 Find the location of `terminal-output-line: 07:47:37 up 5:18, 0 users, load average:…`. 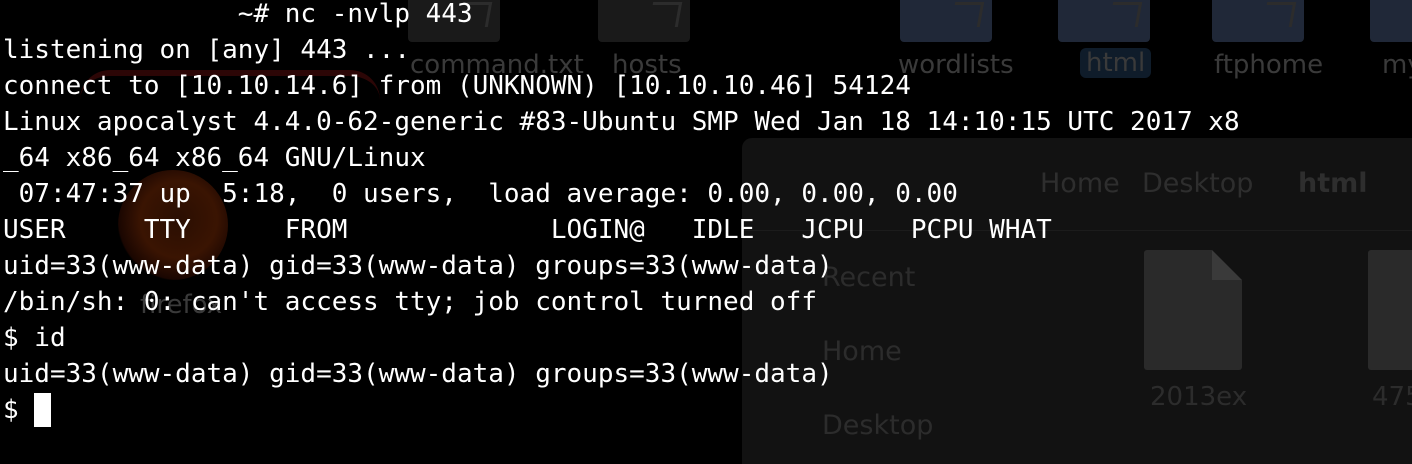

terminal-output-line: 07:47:37 up 5:18, 0 users, load average:… is located at coordinates (480, 194).